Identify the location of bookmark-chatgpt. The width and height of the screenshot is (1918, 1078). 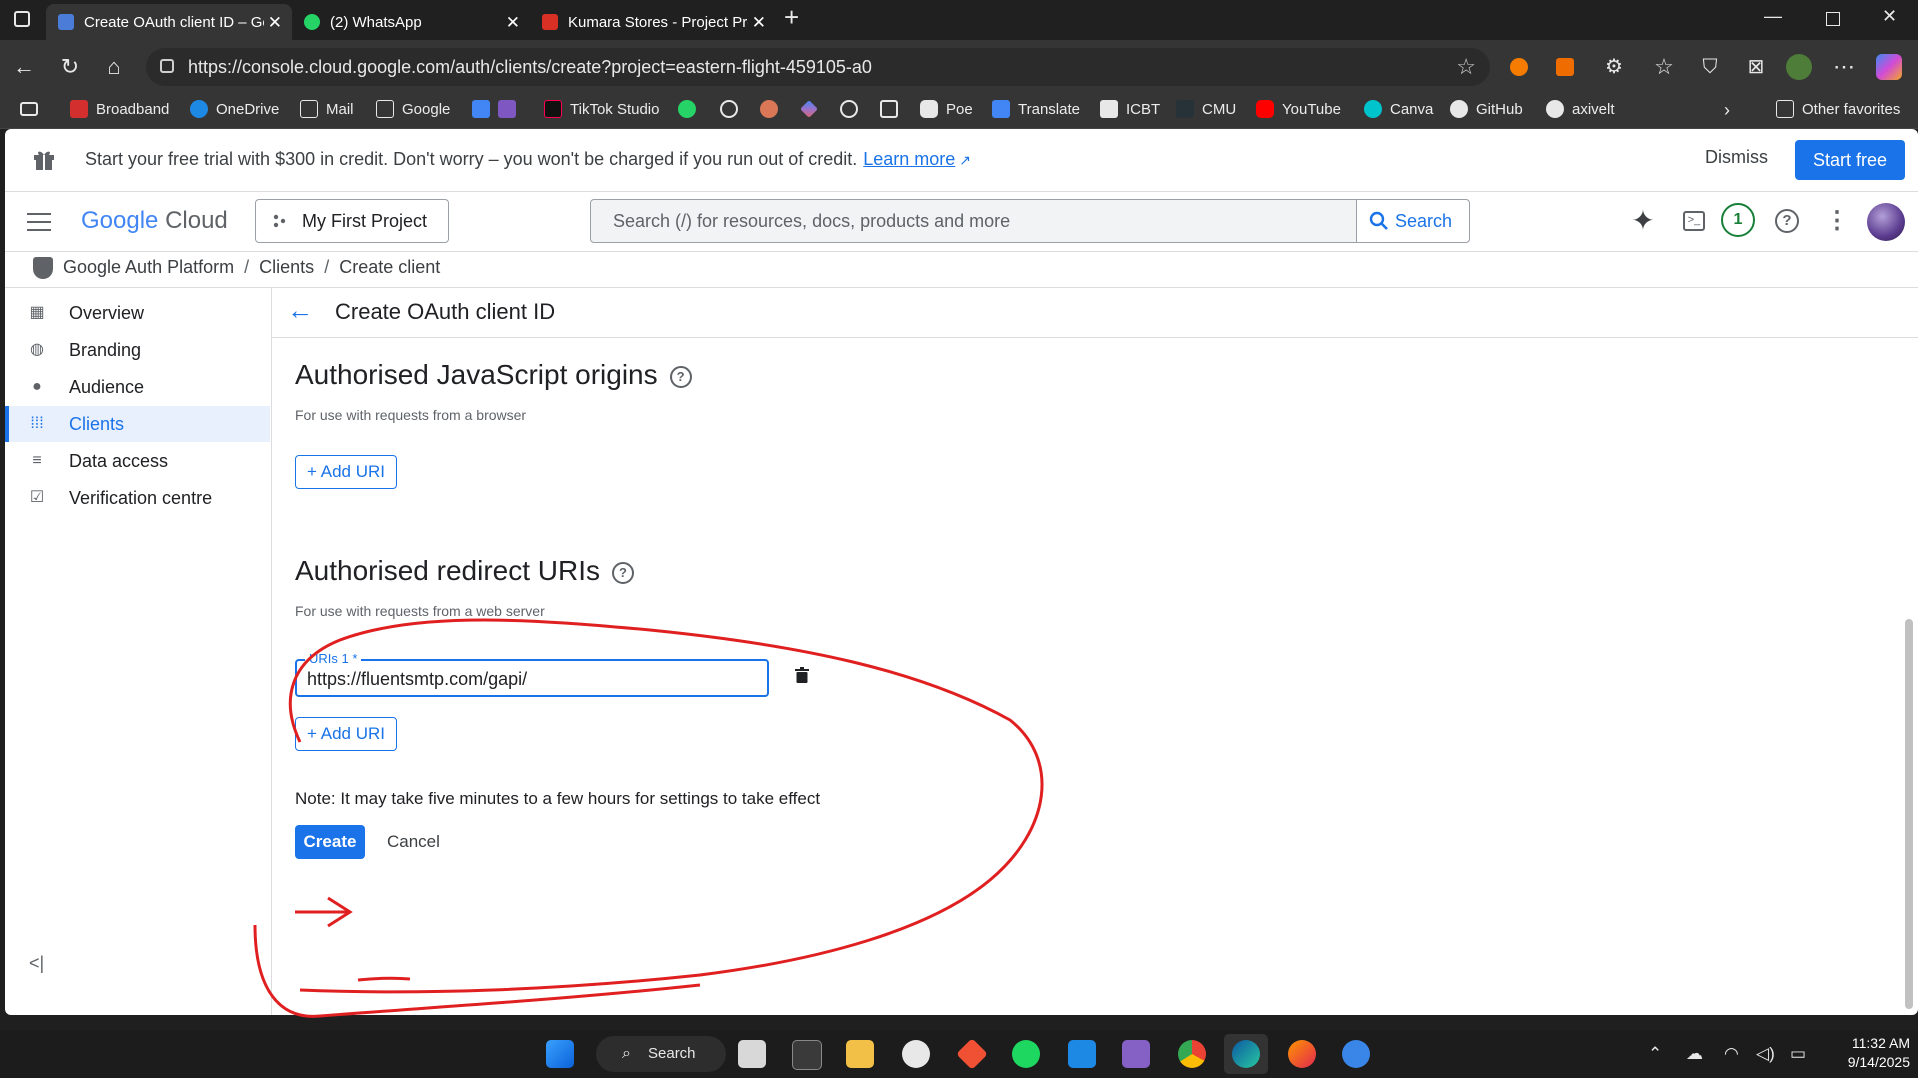
(733, 109).